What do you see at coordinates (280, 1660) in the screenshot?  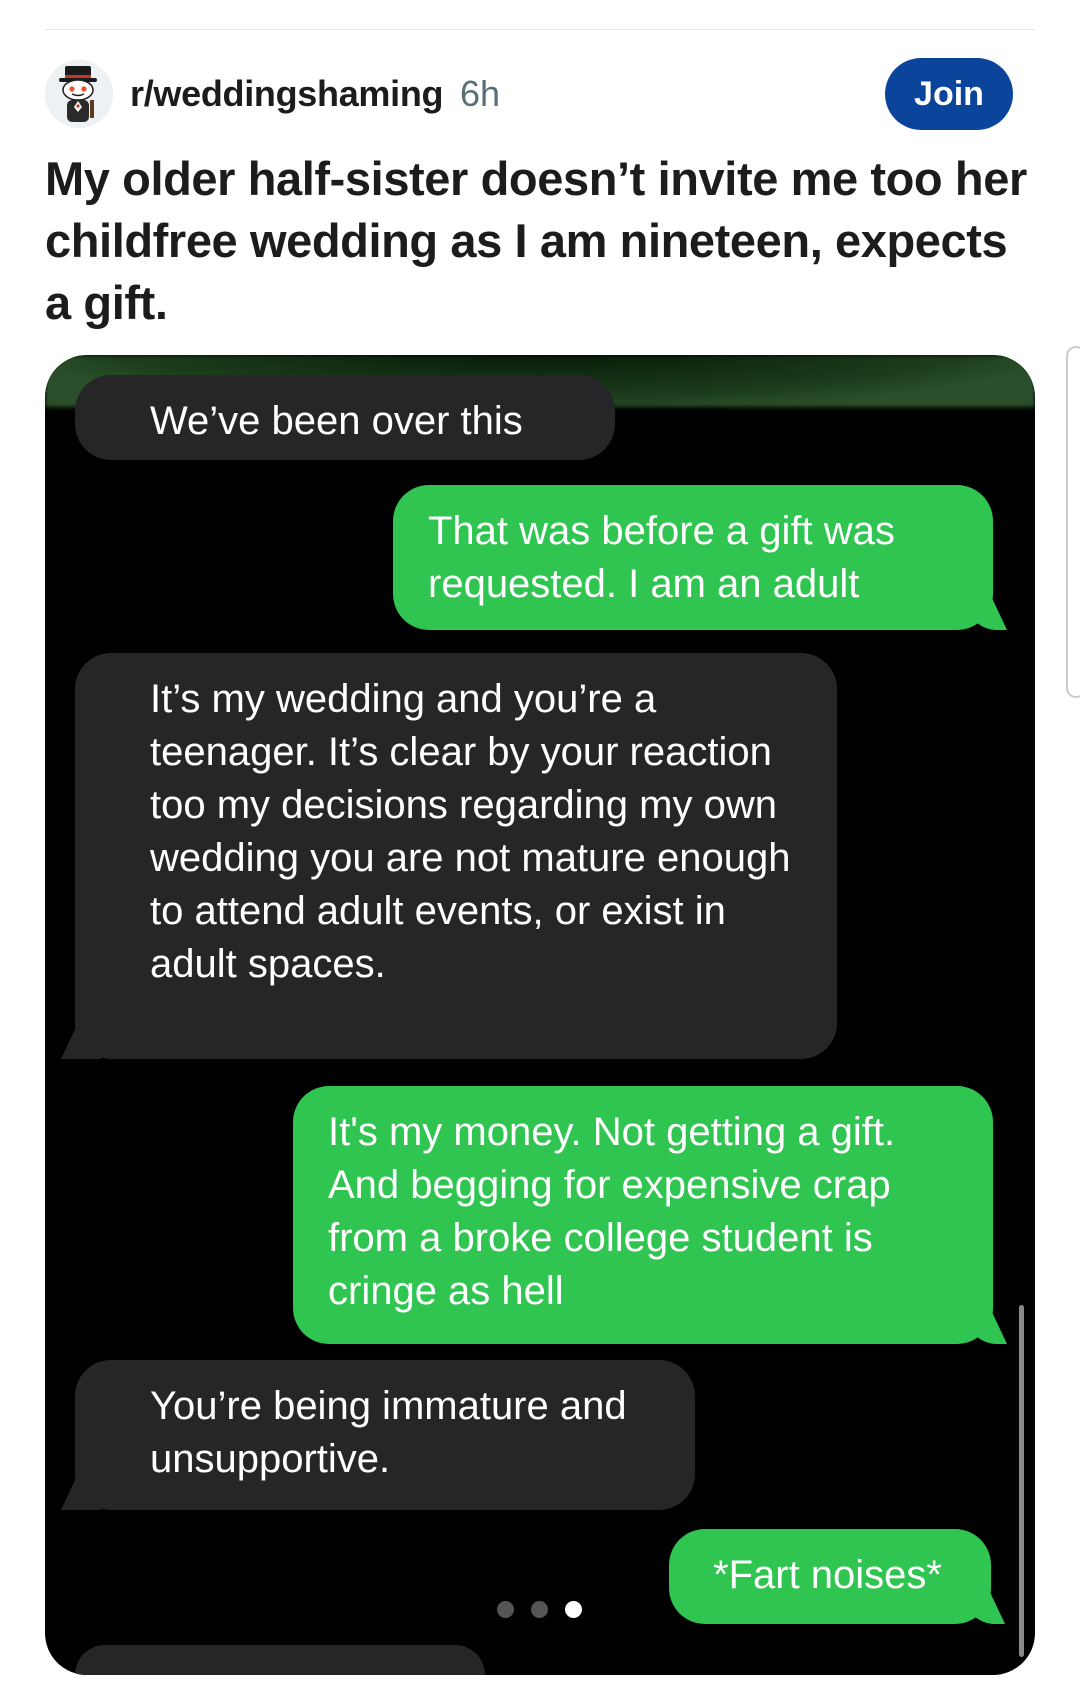 I see `message-received-partial` at bounding box center [280, 1660].